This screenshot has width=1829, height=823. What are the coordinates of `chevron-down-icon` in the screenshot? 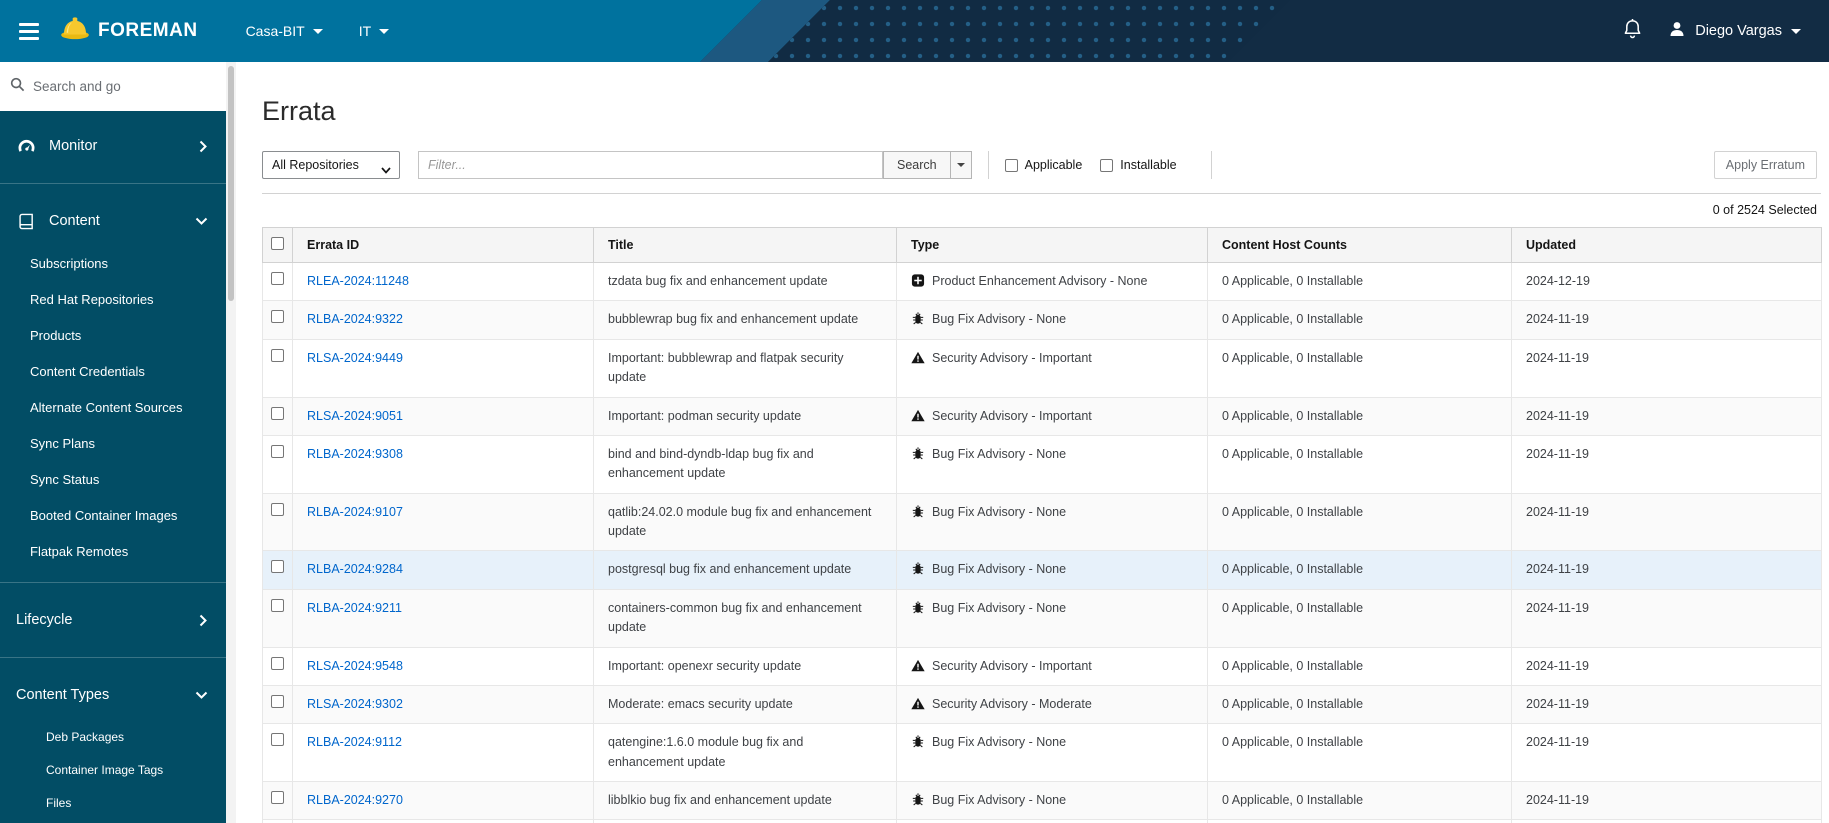 It's located at (317, 31).